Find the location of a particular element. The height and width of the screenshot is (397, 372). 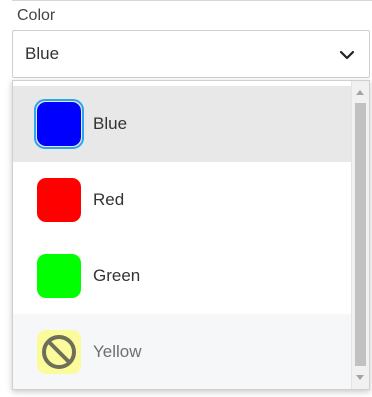

green-swatch is located at coordinates (59, 276).